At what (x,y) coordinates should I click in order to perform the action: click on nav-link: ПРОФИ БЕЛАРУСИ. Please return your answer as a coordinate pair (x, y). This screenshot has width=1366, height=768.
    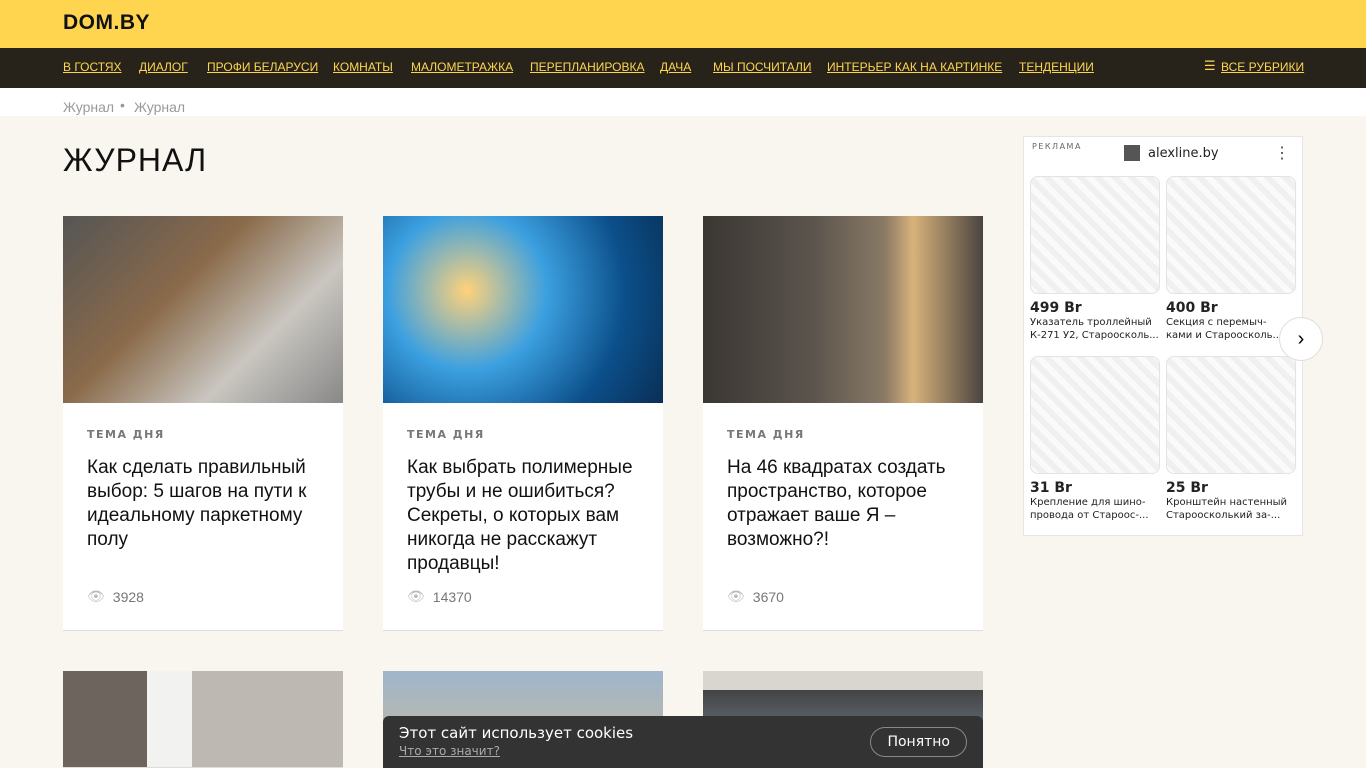
    Looking at the image, I should click on (262, 67).